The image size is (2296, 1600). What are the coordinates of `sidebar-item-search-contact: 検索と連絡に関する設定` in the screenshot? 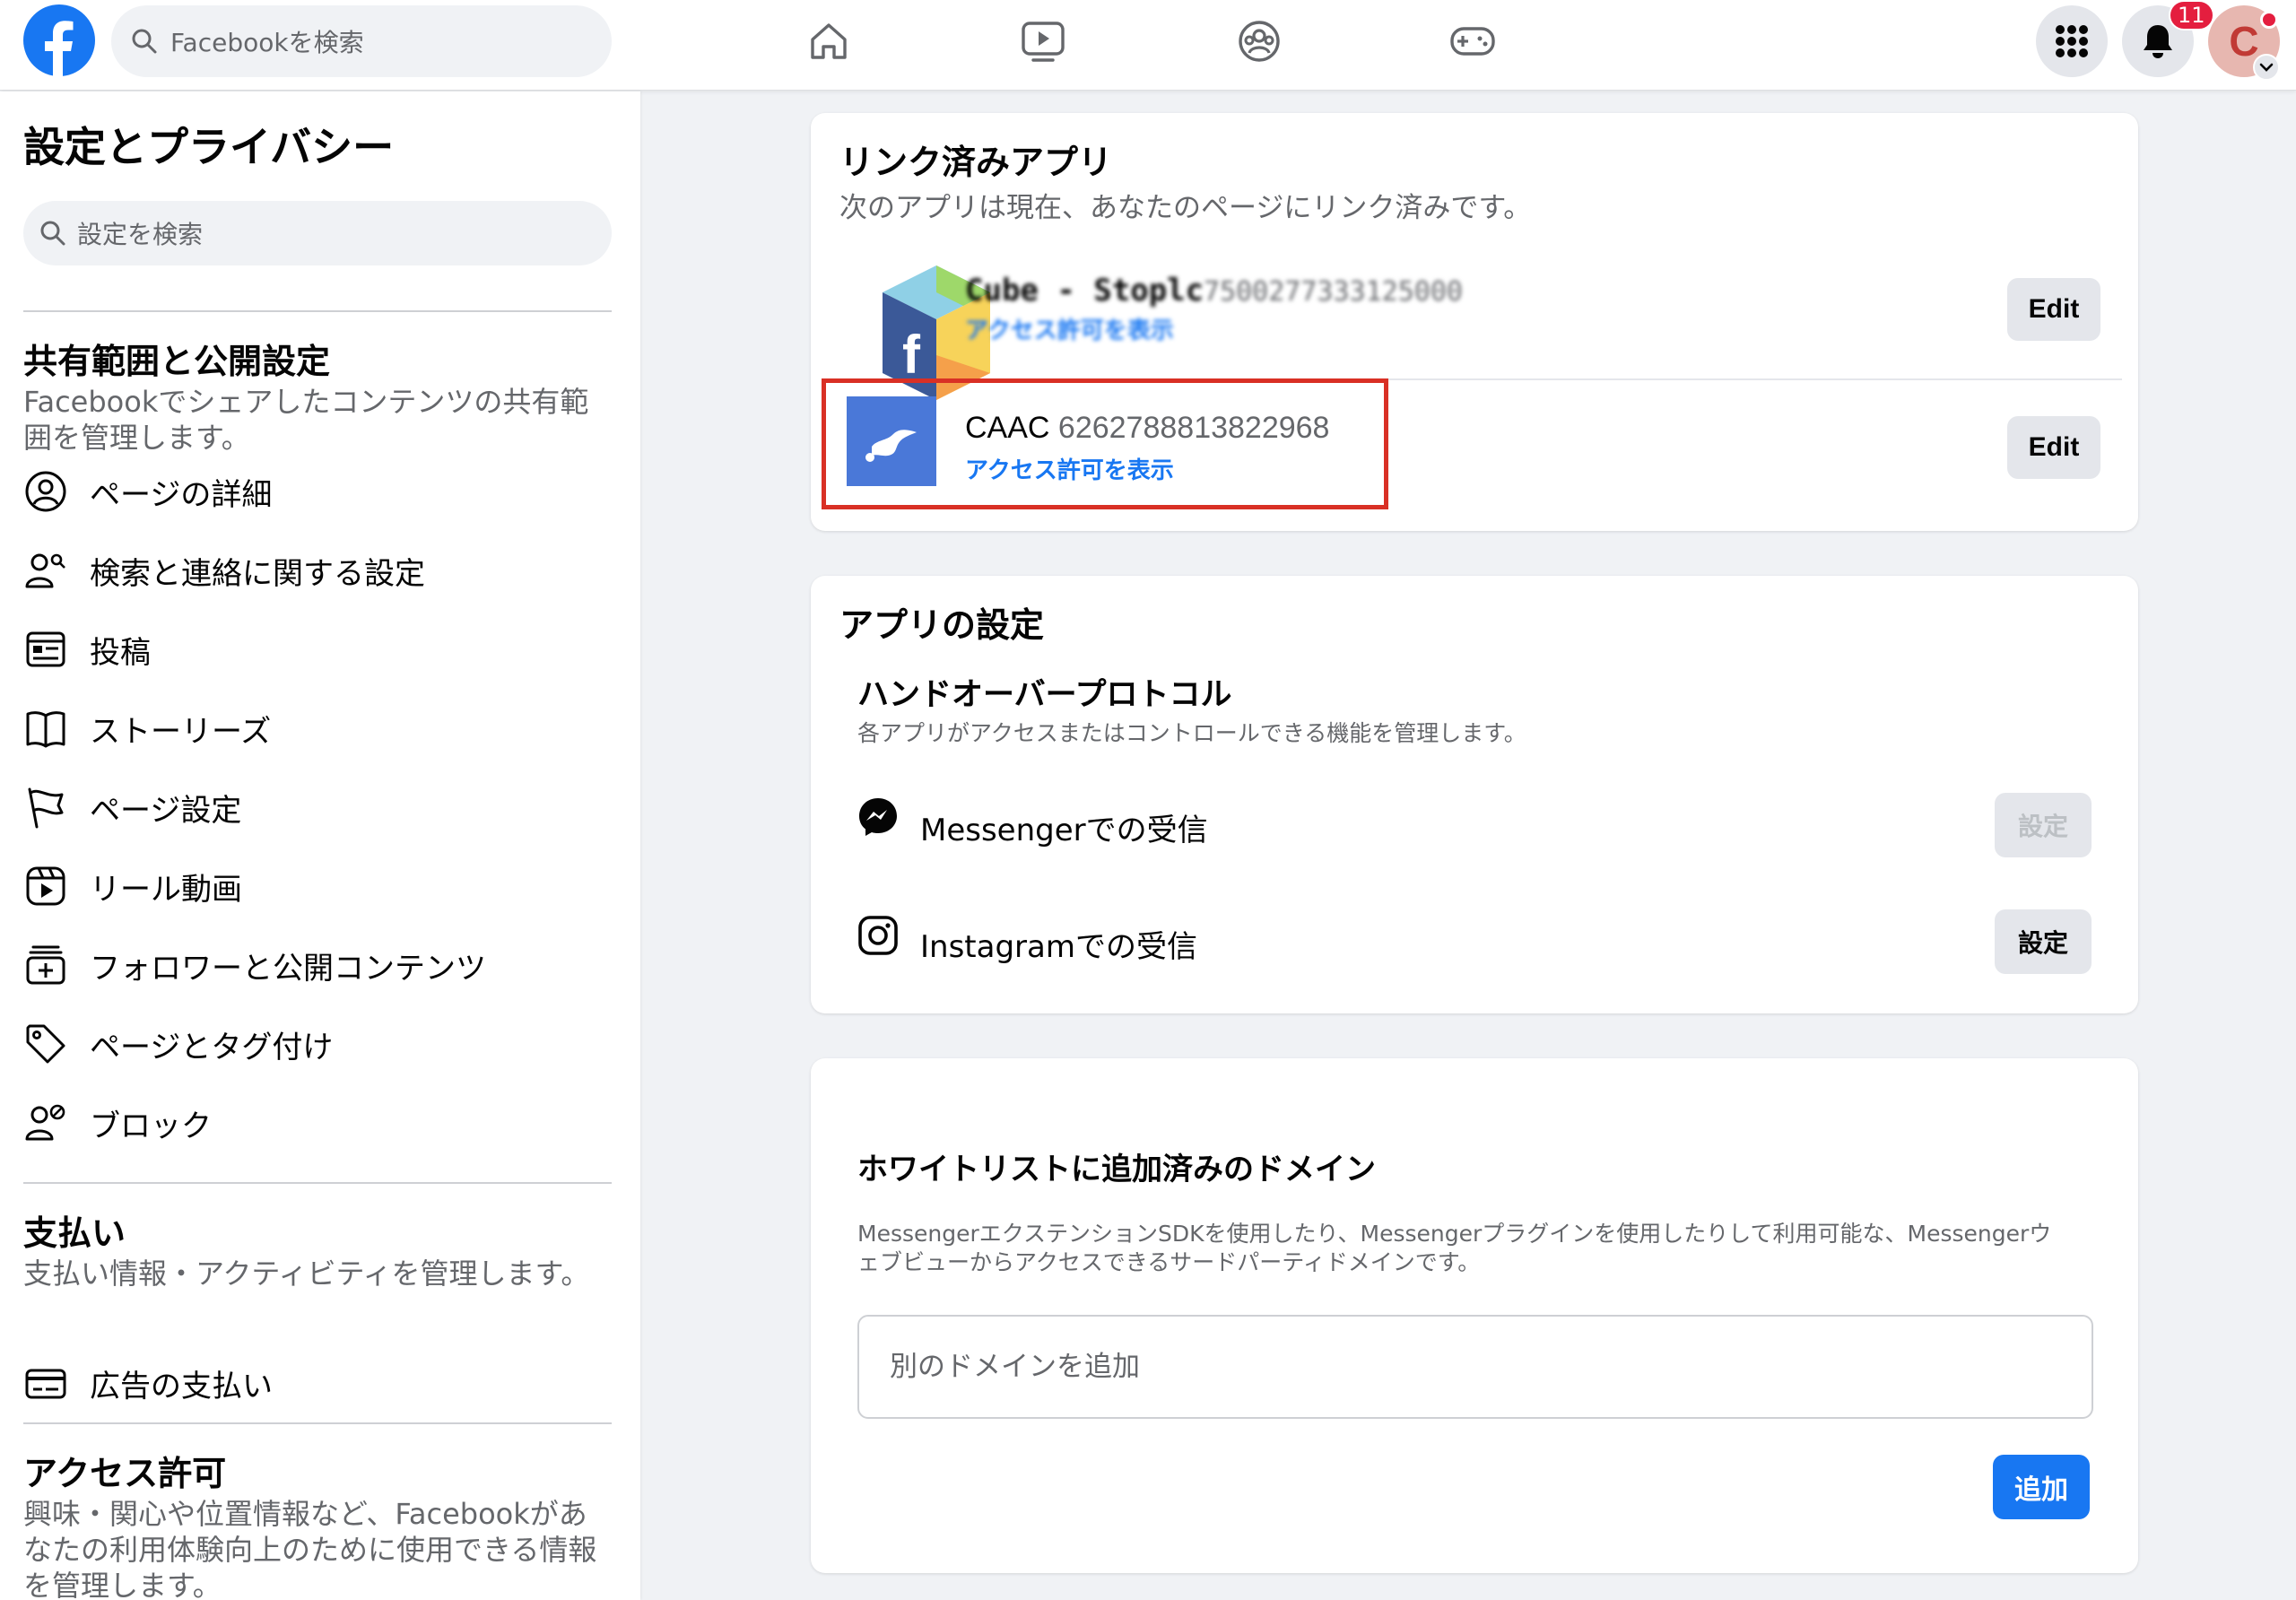 It's located at (224, 570).